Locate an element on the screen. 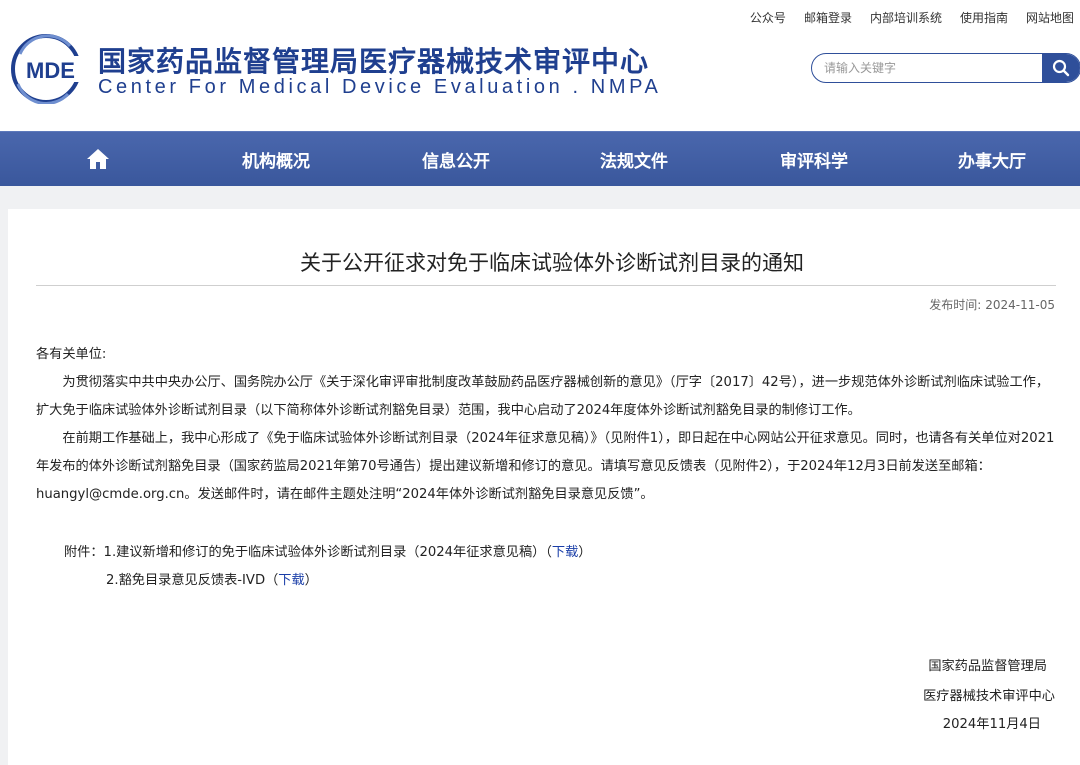  attachment-2-text: 2.豁免目录意见反馈表-IVD（ is located at coordinates (192, 580).